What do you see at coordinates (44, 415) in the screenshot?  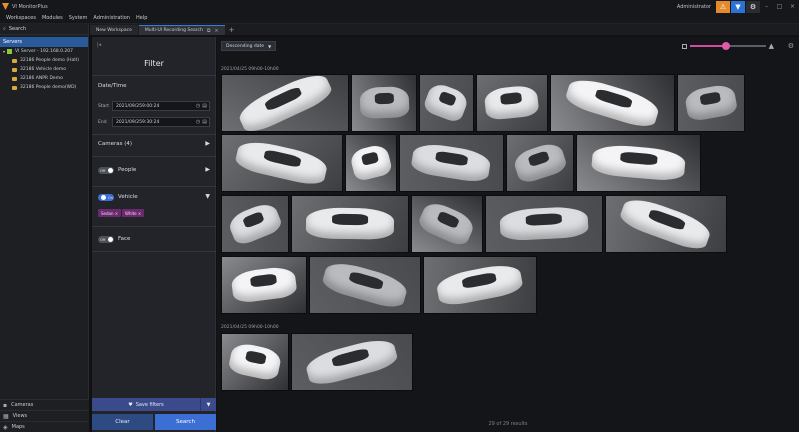 I see `sidebar-item-views: ▦ Views` at bounding box center [44, 415].